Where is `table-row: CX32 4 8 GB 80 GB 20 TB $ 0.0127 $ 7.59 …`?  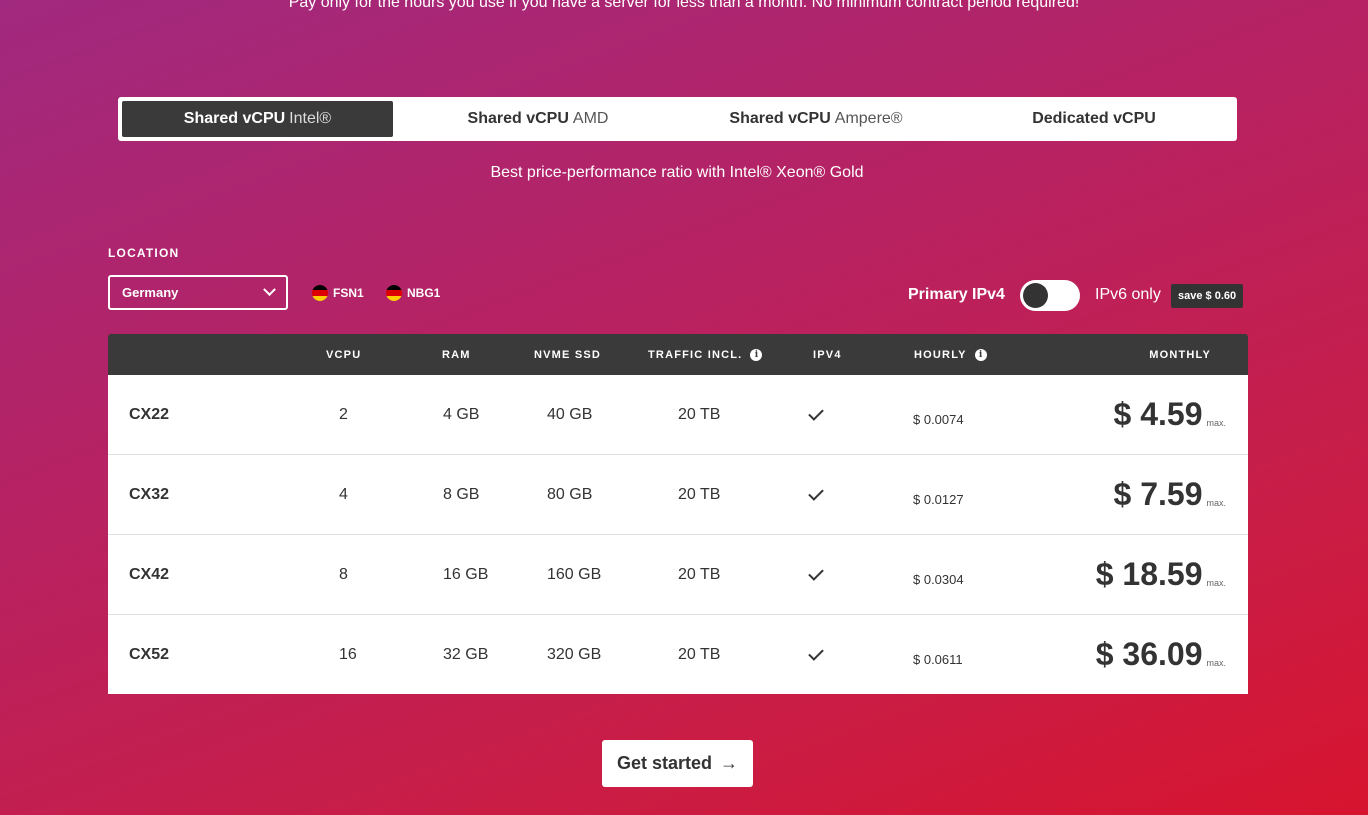
table-row: CX32 4 8 GB 80 GB 20 TB $ 0.0127 $ 7.59 … is located at coordinates (678, 495).